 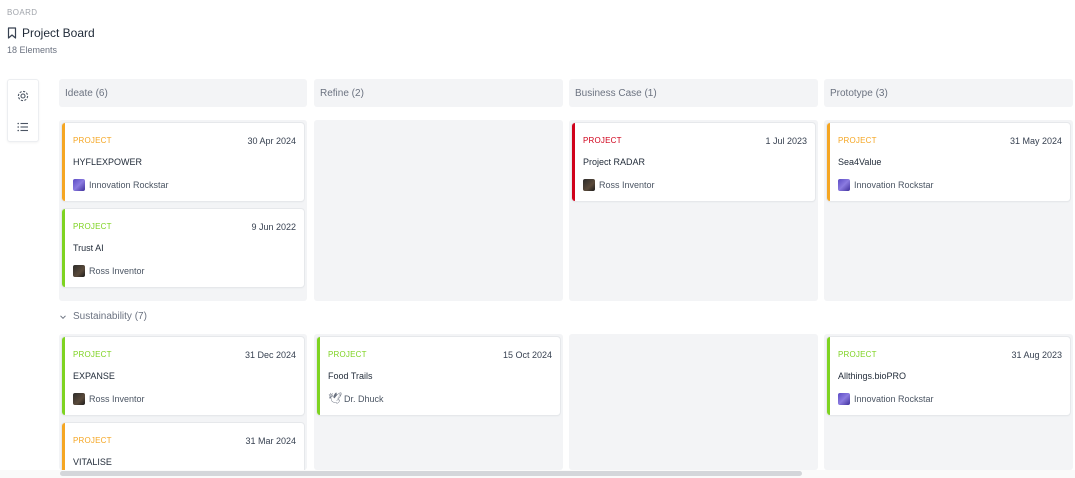 I want to click on card-date: 15 Oct 2024, so click(x=527, y=355).